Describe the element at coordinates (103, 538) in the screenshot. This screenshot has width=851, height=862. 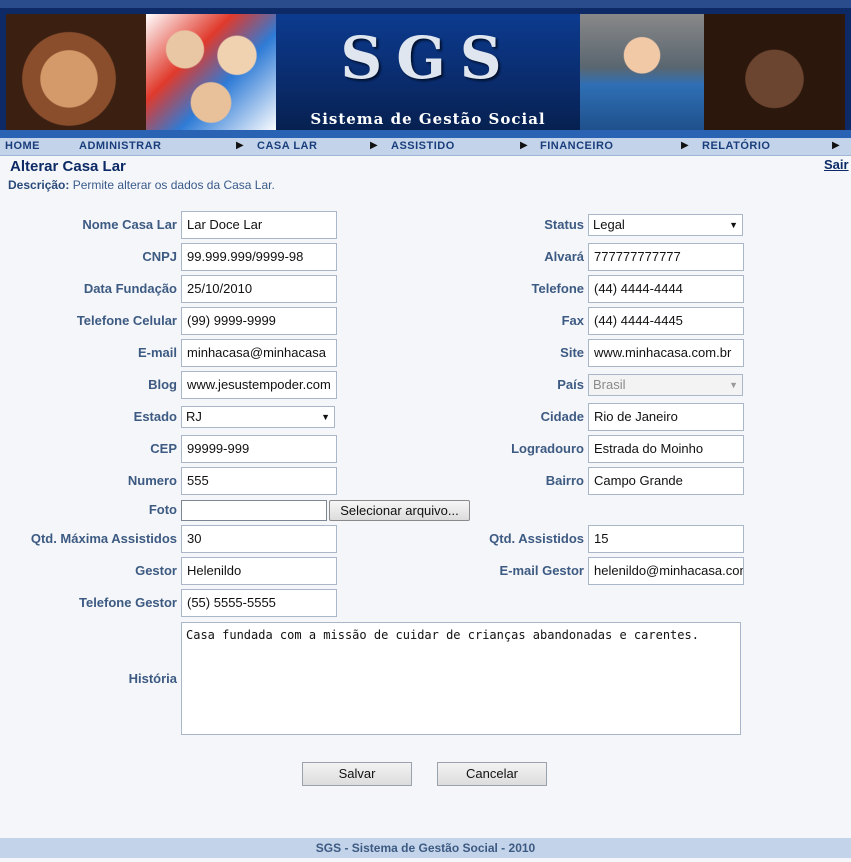
I see `label-qtd-max: Qtd. Máxima Assistidos` at that location.